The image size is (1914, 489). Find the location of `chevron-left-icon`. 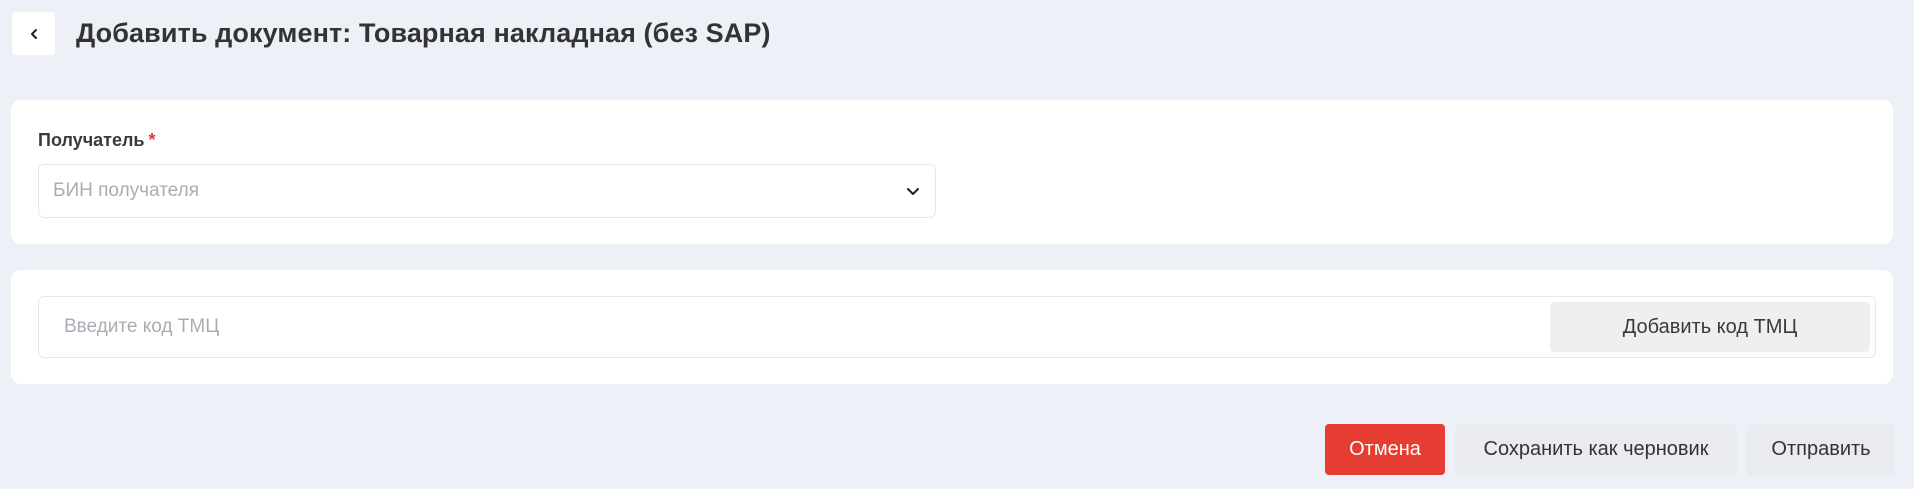

chevron-left-icon is located at coordinates (34, 34).